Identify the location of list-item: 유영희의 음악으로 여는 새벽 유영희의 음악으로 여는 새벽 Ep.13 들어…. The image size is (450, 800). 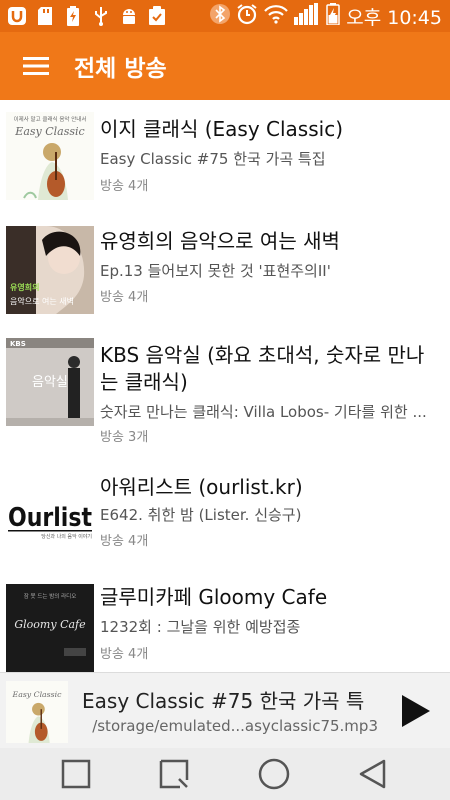
(225, 273).